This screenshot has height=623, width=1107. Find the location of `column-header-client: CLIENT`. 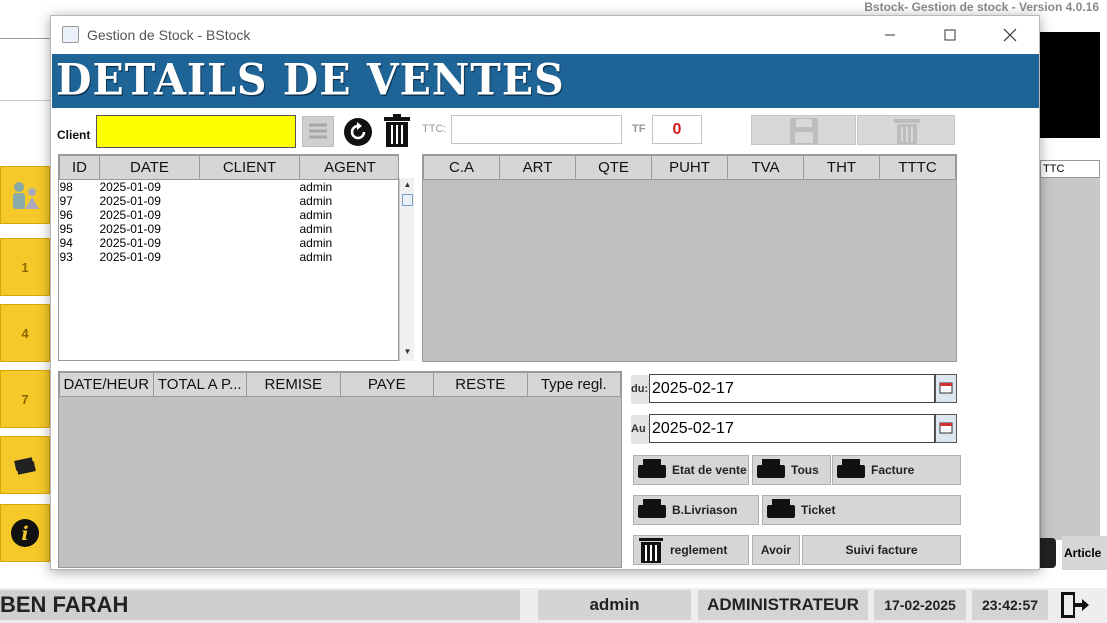

column-header-client: CLIENT is located at coordinates (249, 167).